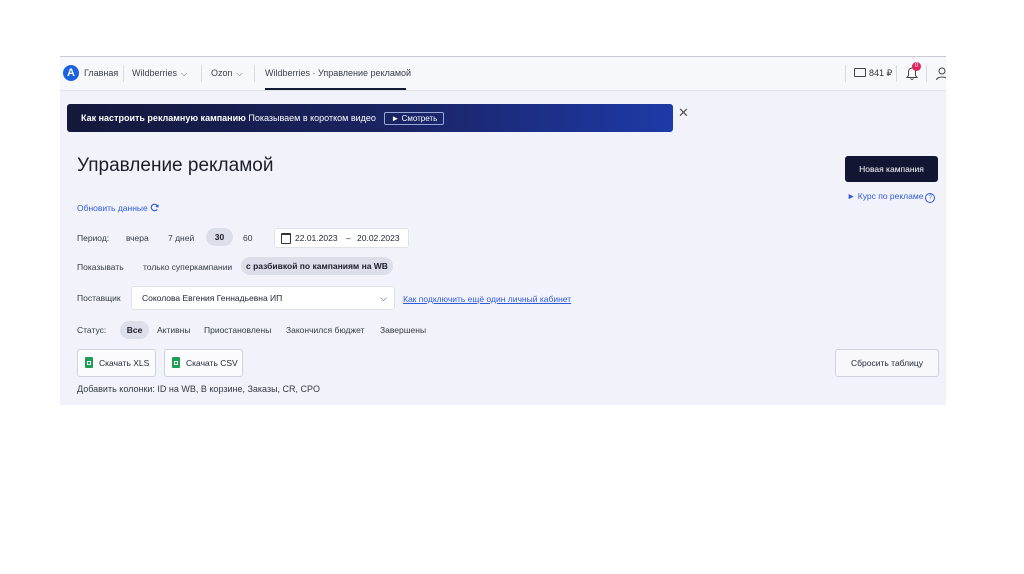  I want to click on download-xls-button: Скачать XLS, so click(116, 363).